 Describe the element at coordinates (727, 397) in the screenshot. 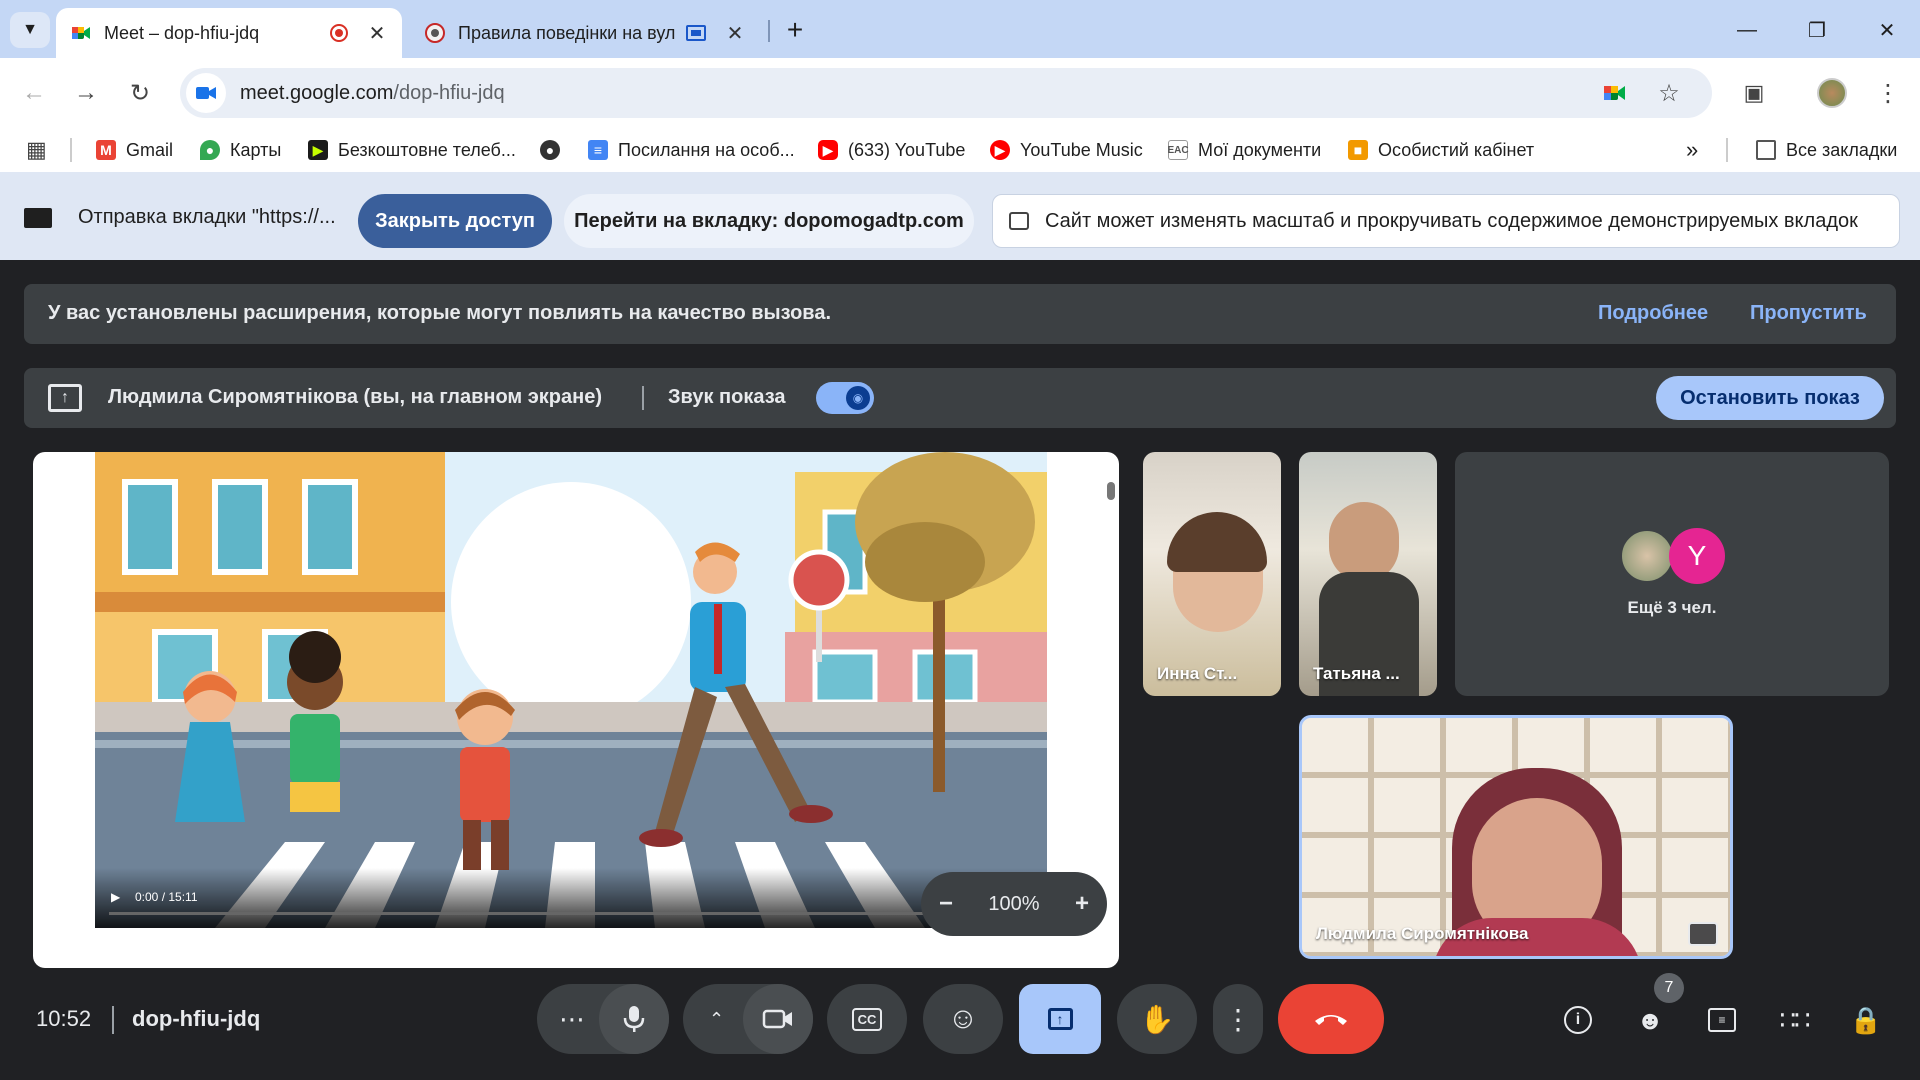

I see `presentation-audio-label: Звук показа` at that location.